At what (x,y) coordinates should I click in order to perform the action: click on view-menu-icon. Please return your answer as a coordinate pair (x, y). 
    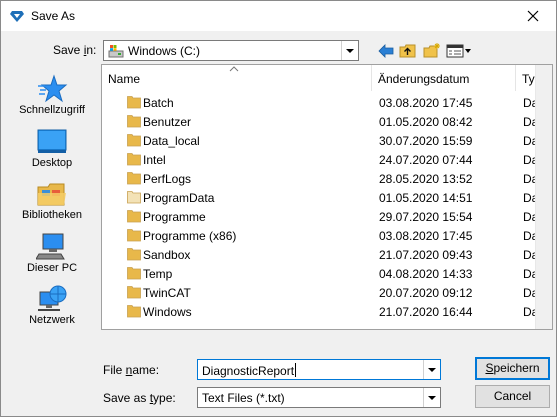
    Looking at the image, I should click on (458, 51).